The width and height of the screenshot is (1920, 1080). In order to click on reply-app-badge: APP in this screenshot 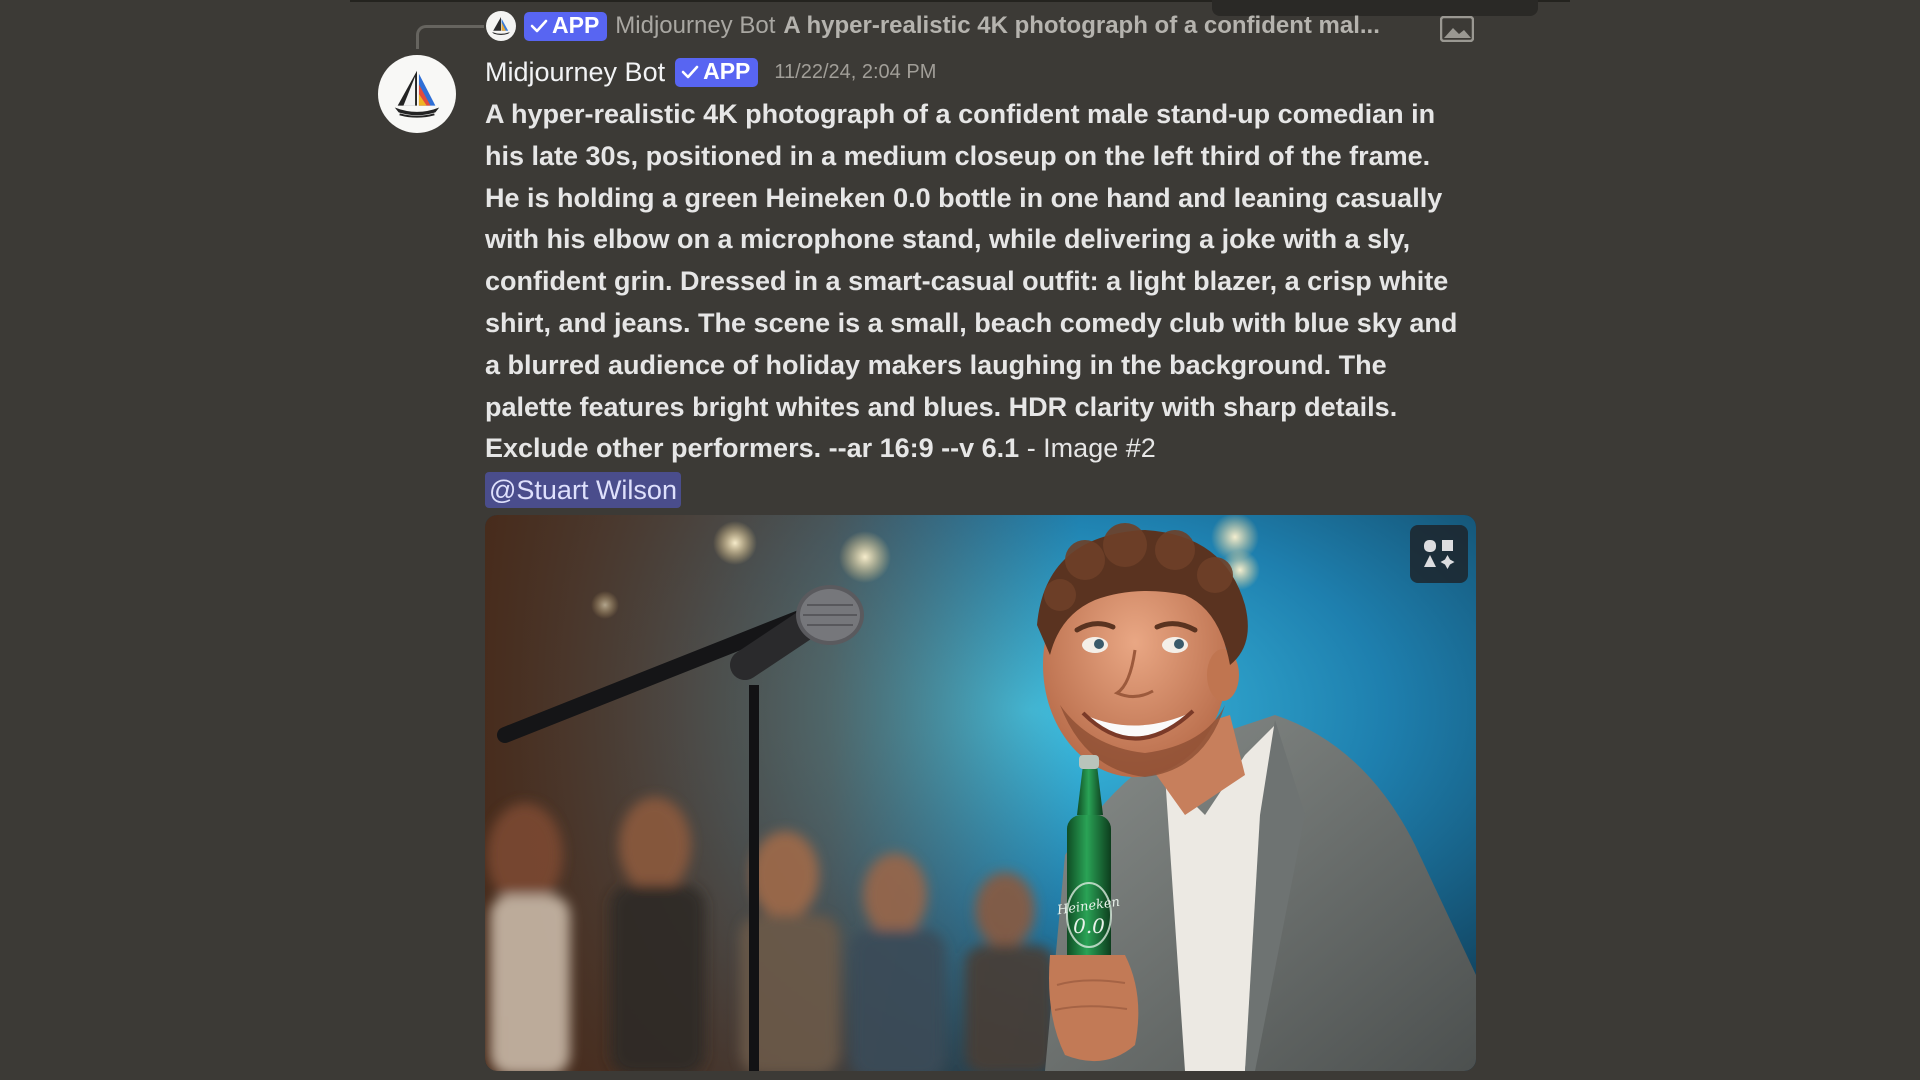, I will do `click(566, 26)`.